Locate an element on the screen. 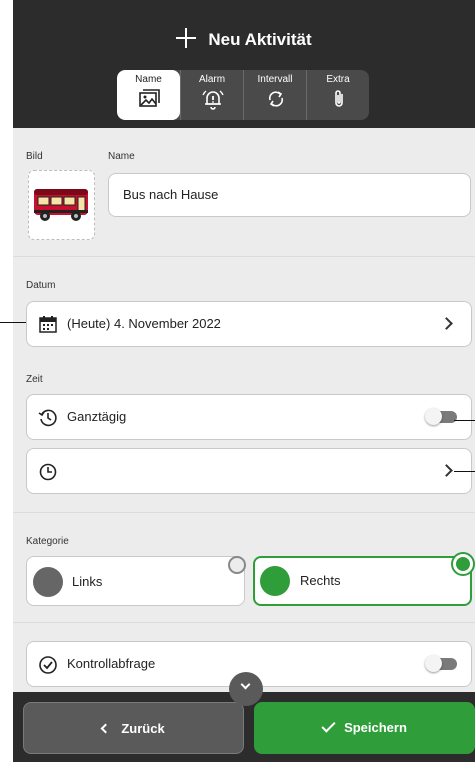  name-input: Bus nach Hause is located at coordinates (289, 195).